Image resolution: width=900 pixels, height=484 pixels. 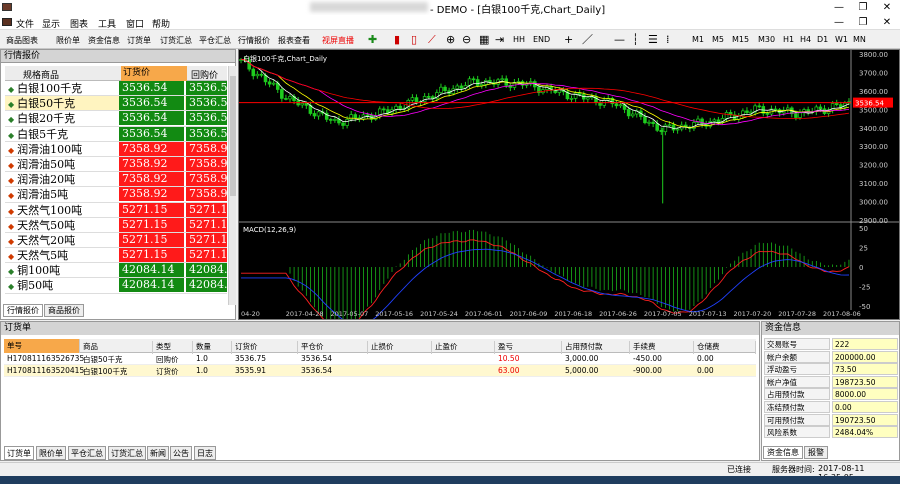 I want to click on timeframe-h1: H1, so click(x=788, y=39).